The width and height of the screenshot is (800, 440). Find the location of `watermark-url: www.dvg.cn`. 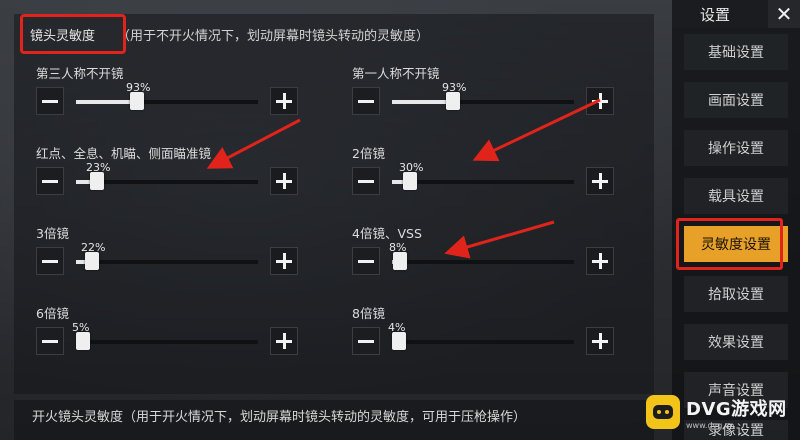

watermark-url: www.dvg.cn is located at coordinates (710, 425).